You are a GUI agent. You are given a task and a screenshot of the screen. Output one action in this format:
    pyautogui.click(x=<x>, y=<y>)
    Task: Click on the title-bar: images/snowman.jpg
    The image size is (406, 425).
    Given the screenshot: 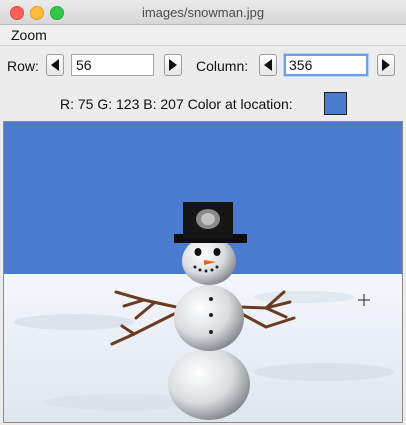 What is the action you would take?
    pyautogui.click(x=203, y=12)
    